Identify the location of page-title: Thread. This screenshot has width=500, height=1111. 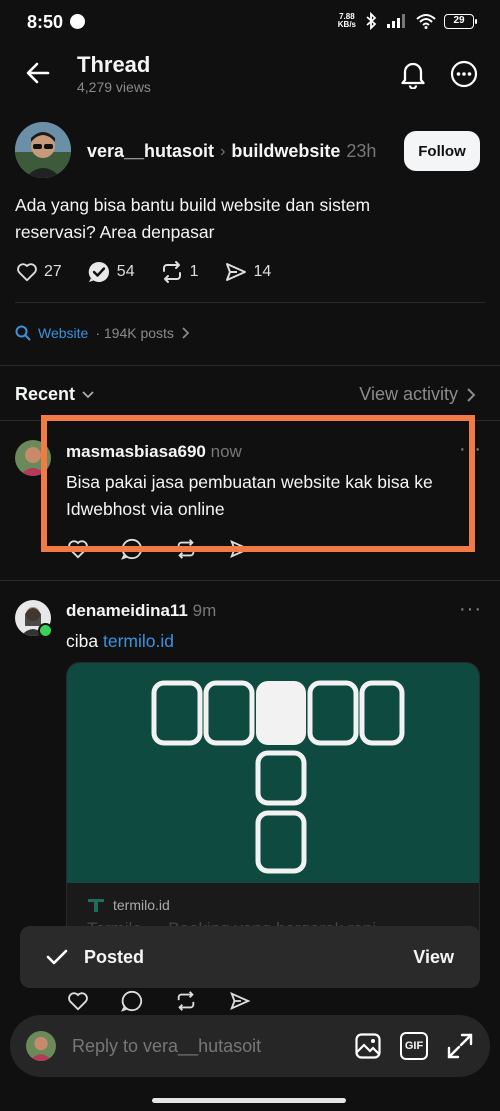
(114, 64).